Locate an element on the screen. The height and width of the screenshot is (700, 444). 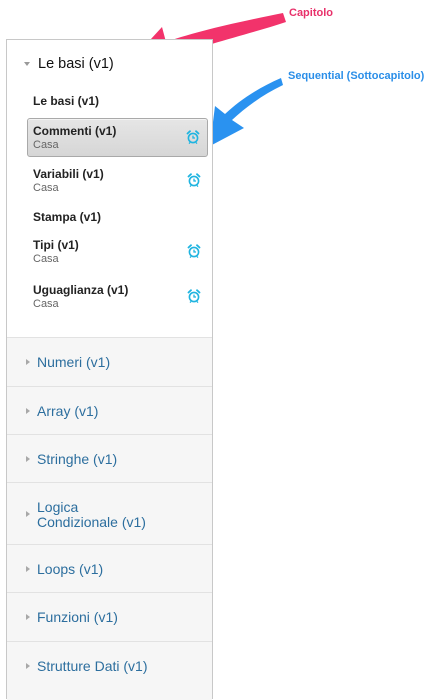
chapter-le-basi: Le basi (v1) is located at coordinates (109, 64).